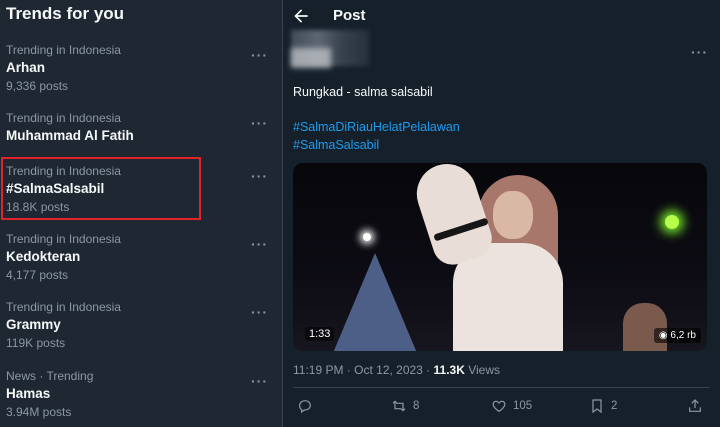 The image size is (720, 427). I want to click on post-views-label: Views, so click(482, 370).